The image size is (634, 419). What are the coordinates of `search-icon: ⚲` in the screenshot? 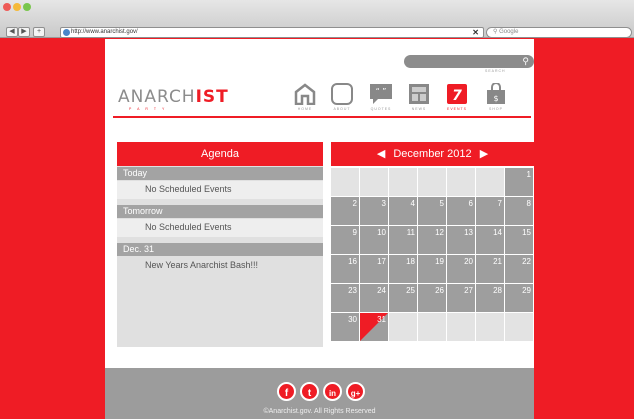 It's located at (525, 61).